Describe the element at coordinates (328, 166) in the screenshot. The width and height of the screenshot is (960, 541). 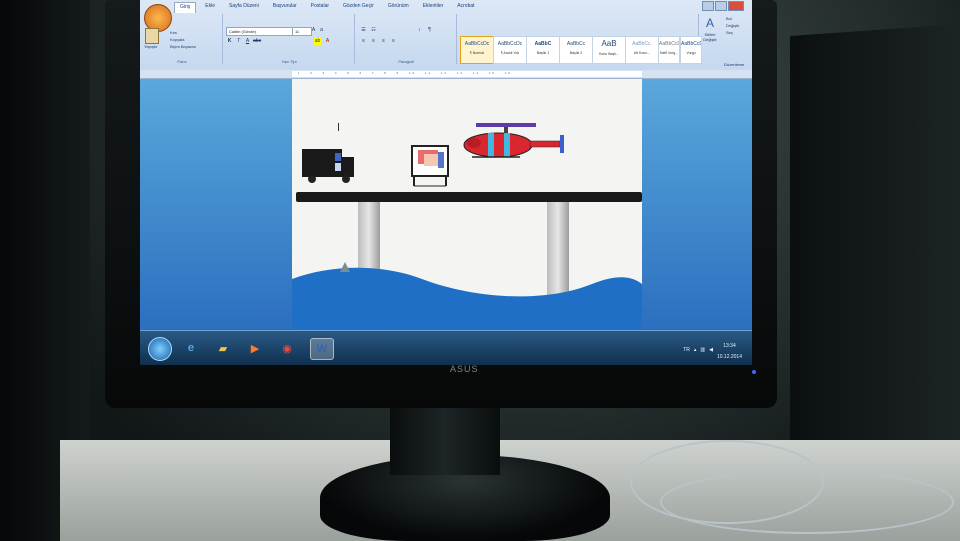
I see `truck-drawing` at that location.